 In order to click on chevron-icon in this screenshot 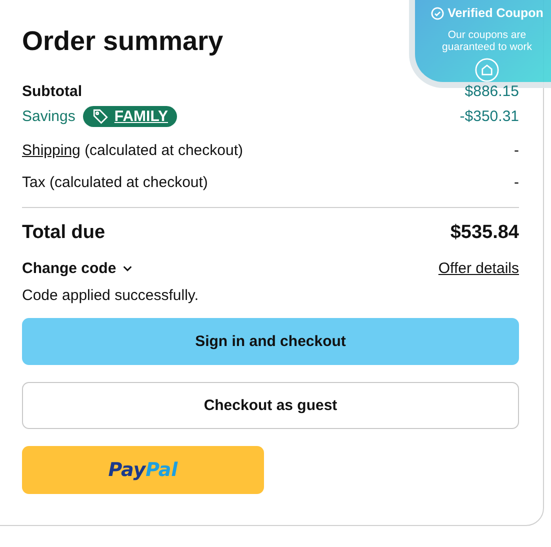, I will do `click(128, 268)`.